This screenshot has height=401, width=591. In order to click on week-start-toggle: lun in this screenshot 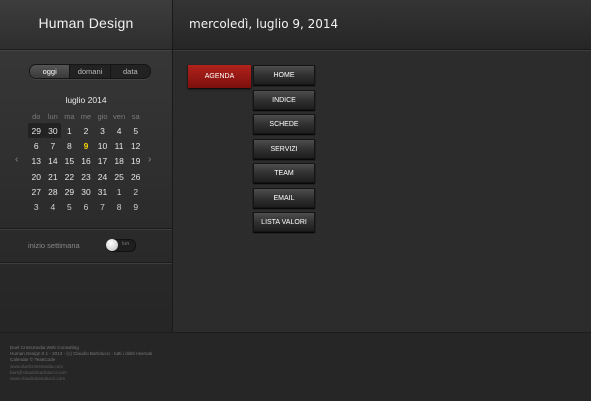, I will do `click(121, 245)`.